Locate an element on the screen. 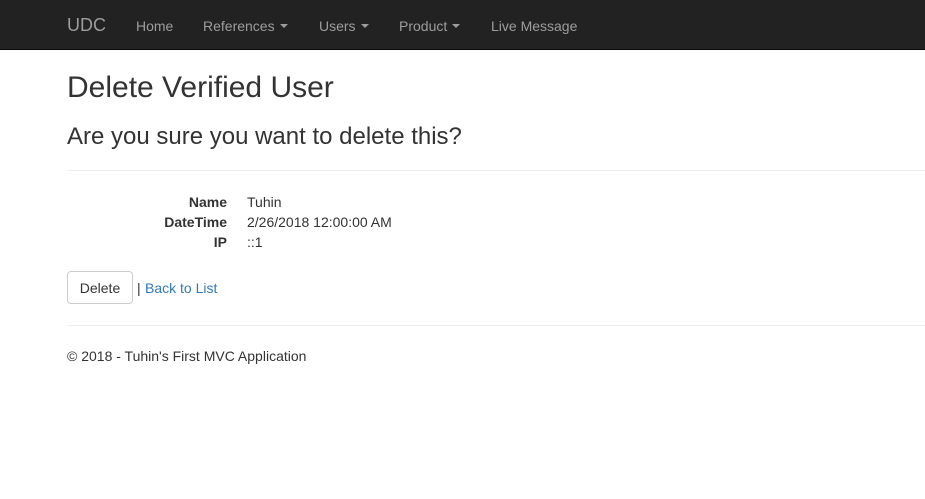  detail-label: DateTime is located at coordinates (195, 222).